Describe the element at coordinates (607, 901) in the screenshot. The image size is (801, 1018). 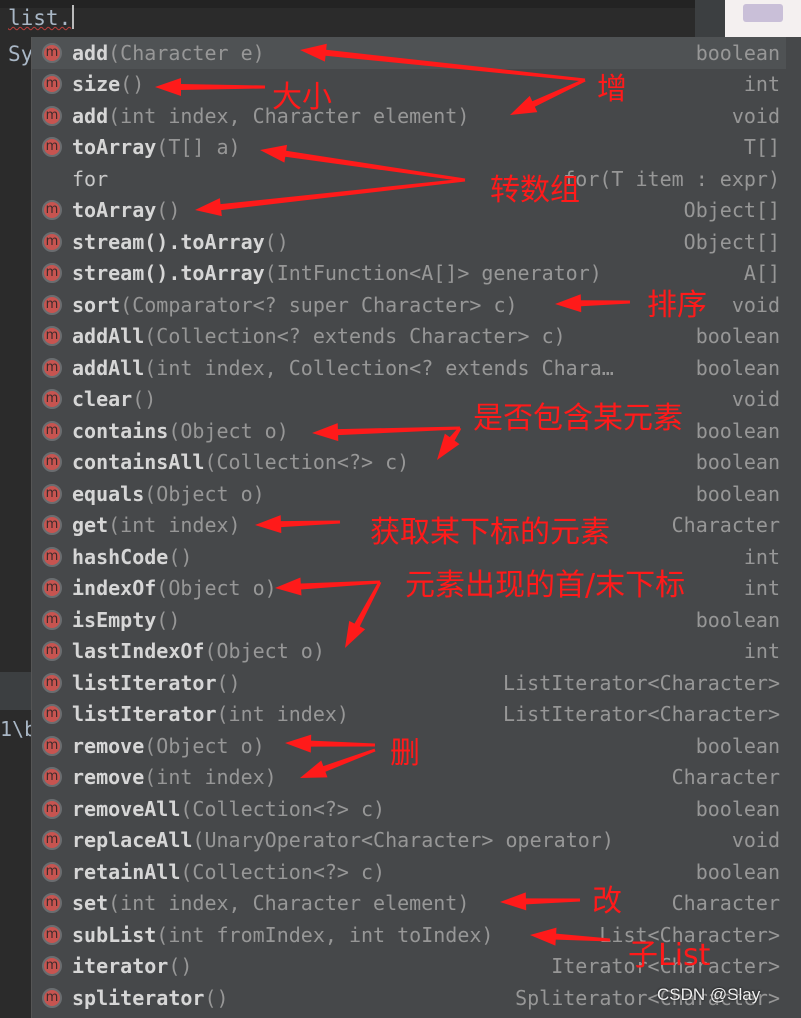
I see `annotation-label: 改` at that location.